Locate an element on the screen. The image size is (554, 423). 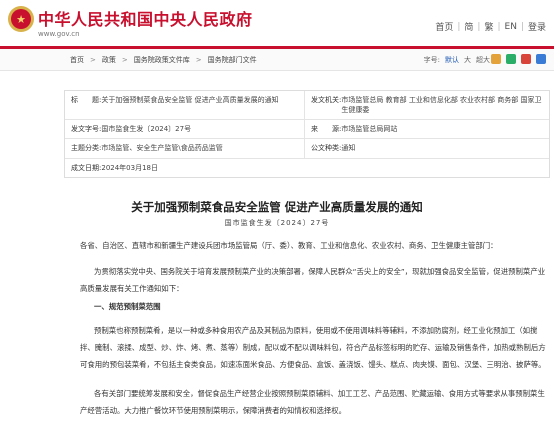
site-url: www.gov.cn is located at coordinates (59, 34).